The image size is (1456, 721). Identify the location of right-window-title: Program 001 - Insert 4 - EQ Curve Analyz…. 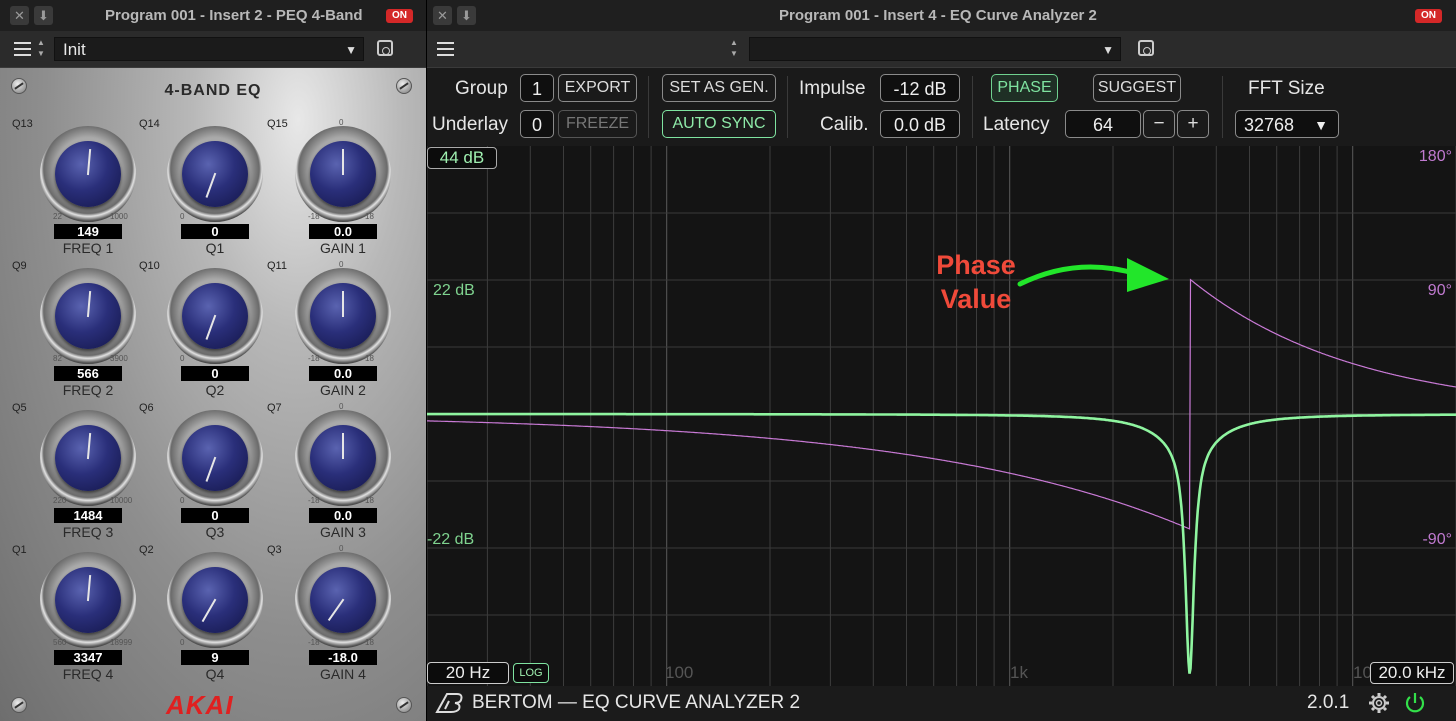
(938, 15).